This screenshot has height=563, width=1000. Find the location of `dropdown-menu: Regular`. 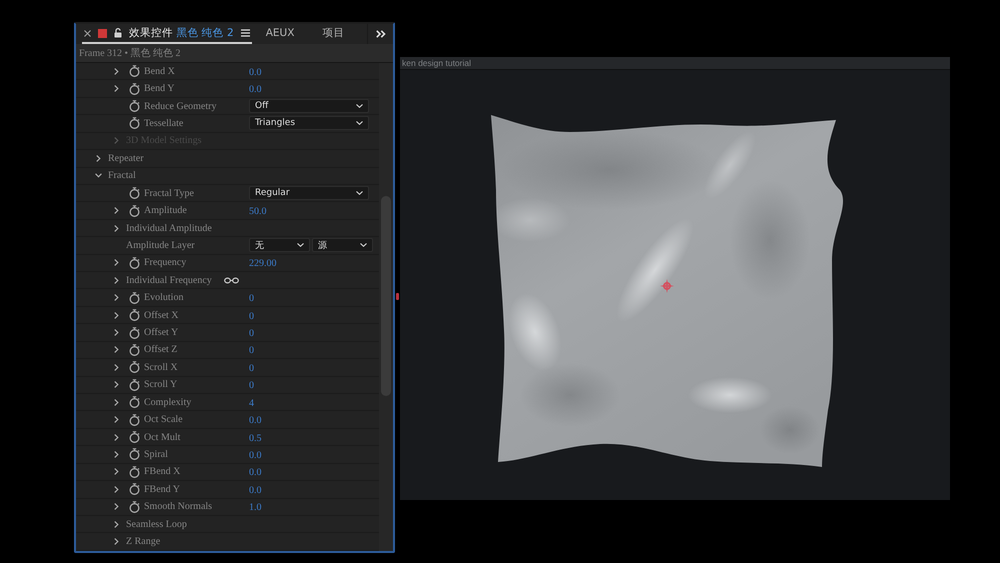

dropdown-menu: Regular is located at coordinates (309, 193).